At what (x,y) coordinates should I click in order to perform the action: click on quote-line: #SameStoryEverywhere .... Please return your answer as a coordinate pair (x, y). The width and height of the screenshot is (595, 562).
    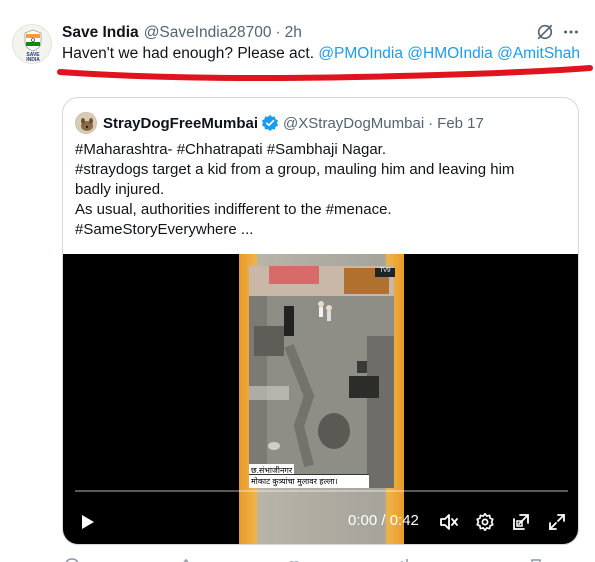
    Looking at the image, I should click on (164, 229).